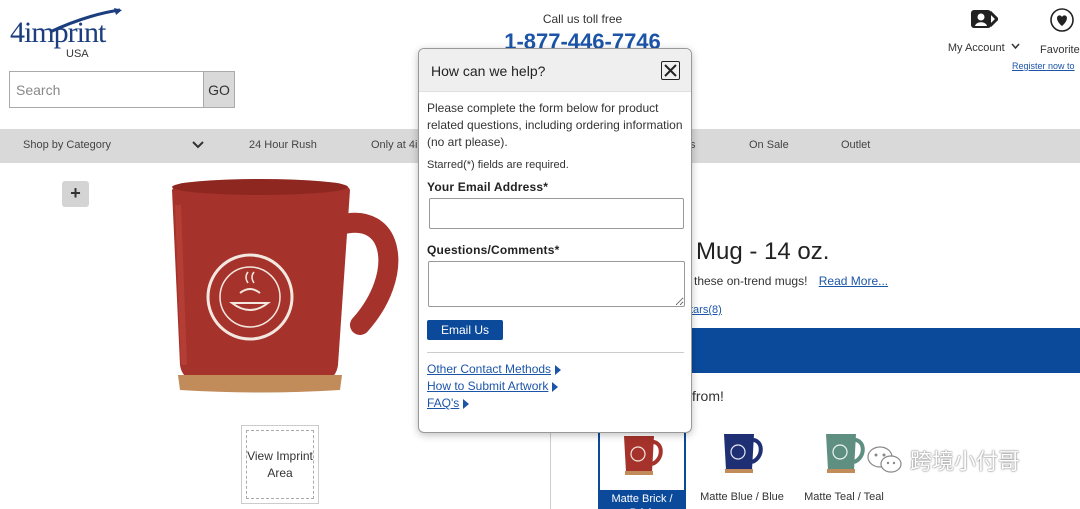  Describe the element at coordinates (488, 386) in the screenshot. I see `link-label: How to Submit Artwork` at that location.